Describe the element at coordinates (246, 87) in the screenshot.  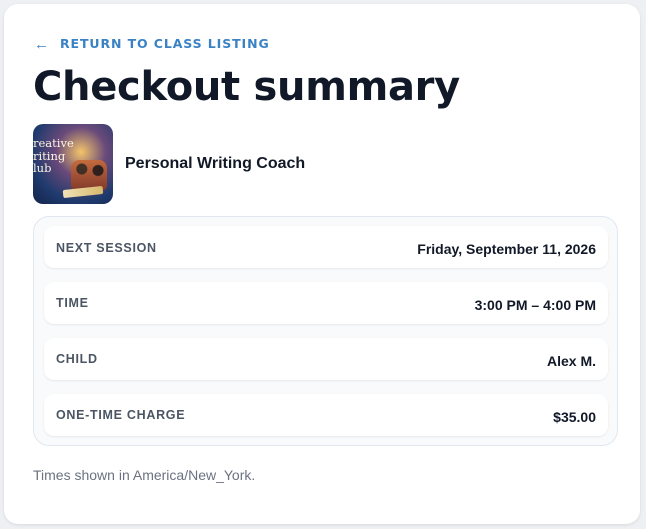
I see `page-title: Checkout summary` at that location.